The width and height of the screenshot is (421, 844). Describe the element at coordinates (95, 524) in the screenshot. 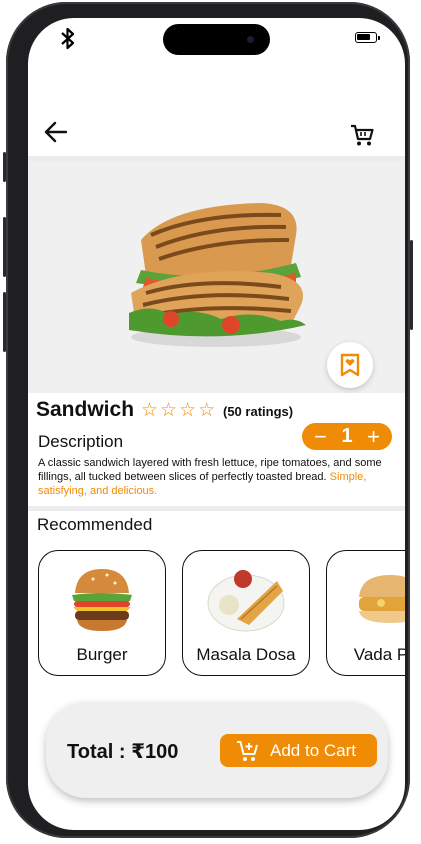

I see `recommended-heading: Recommended` at that location.